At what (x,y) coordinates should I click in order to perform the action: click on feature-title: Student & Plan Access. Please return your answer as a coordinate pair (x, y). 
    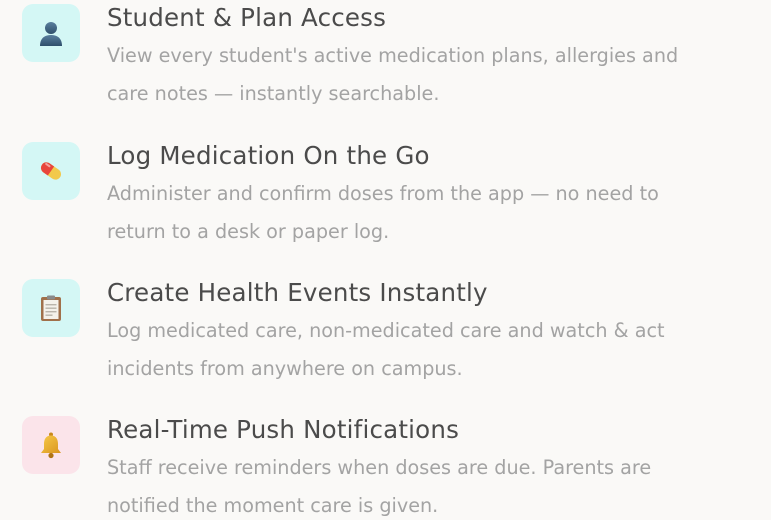
    Looking at the image, I should click on (247, 17).